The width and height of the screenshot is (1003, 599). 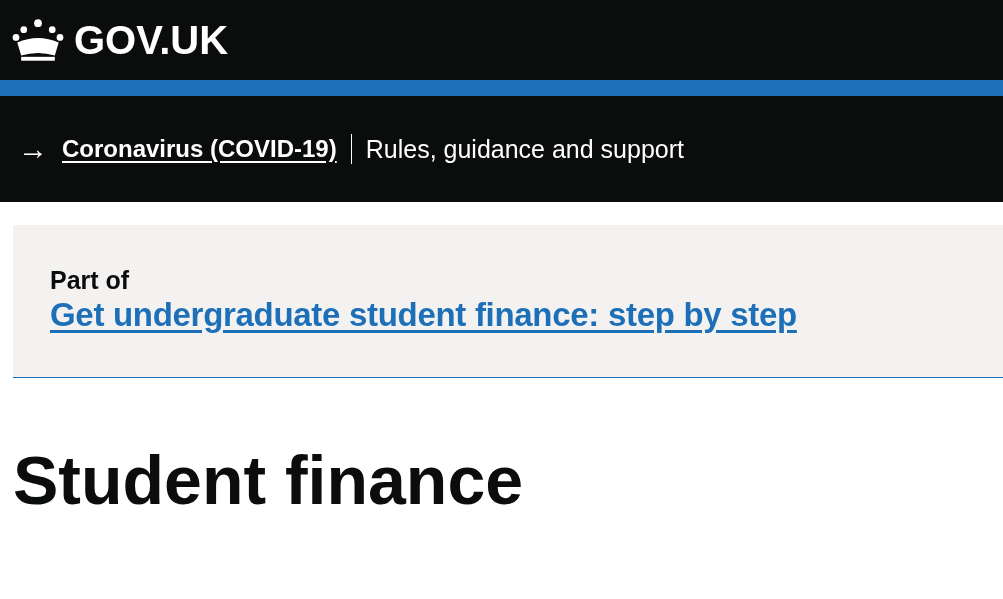 I want to click on banner-description: Rules, guidance and support, so click(x=524, y=149).